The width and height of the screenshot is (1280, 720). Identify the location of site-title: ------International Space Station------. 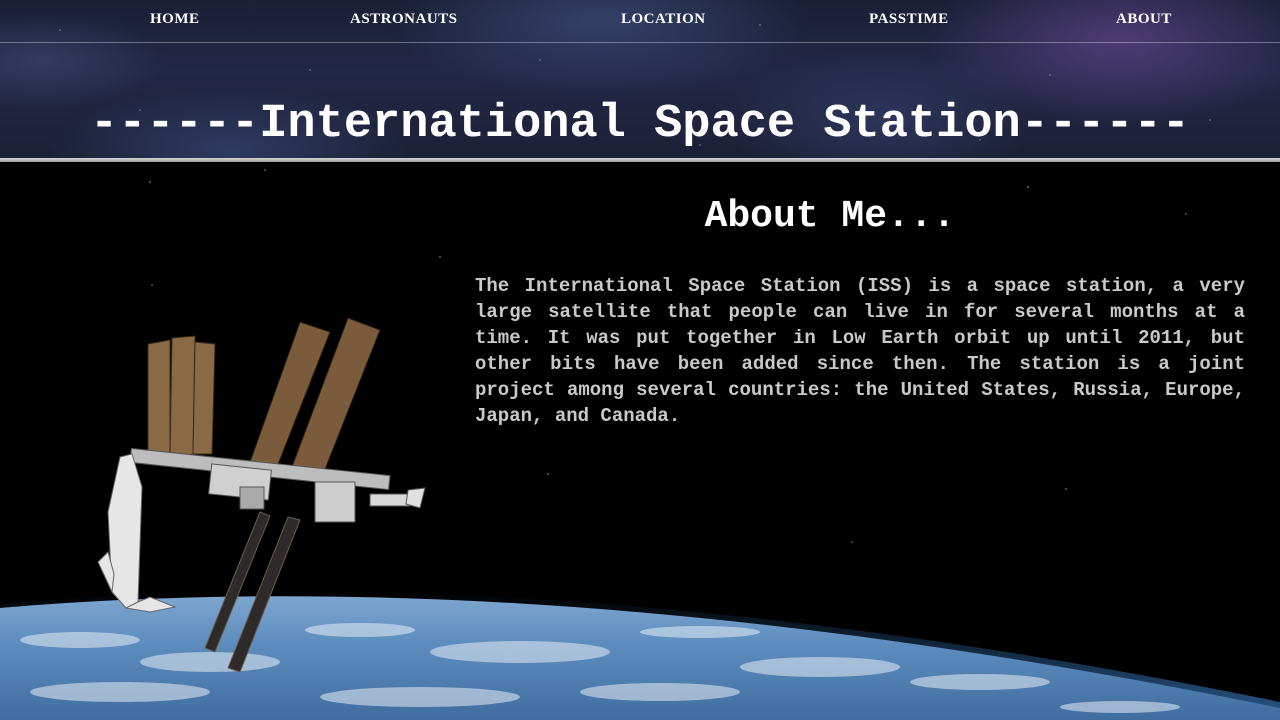
(640, 125).